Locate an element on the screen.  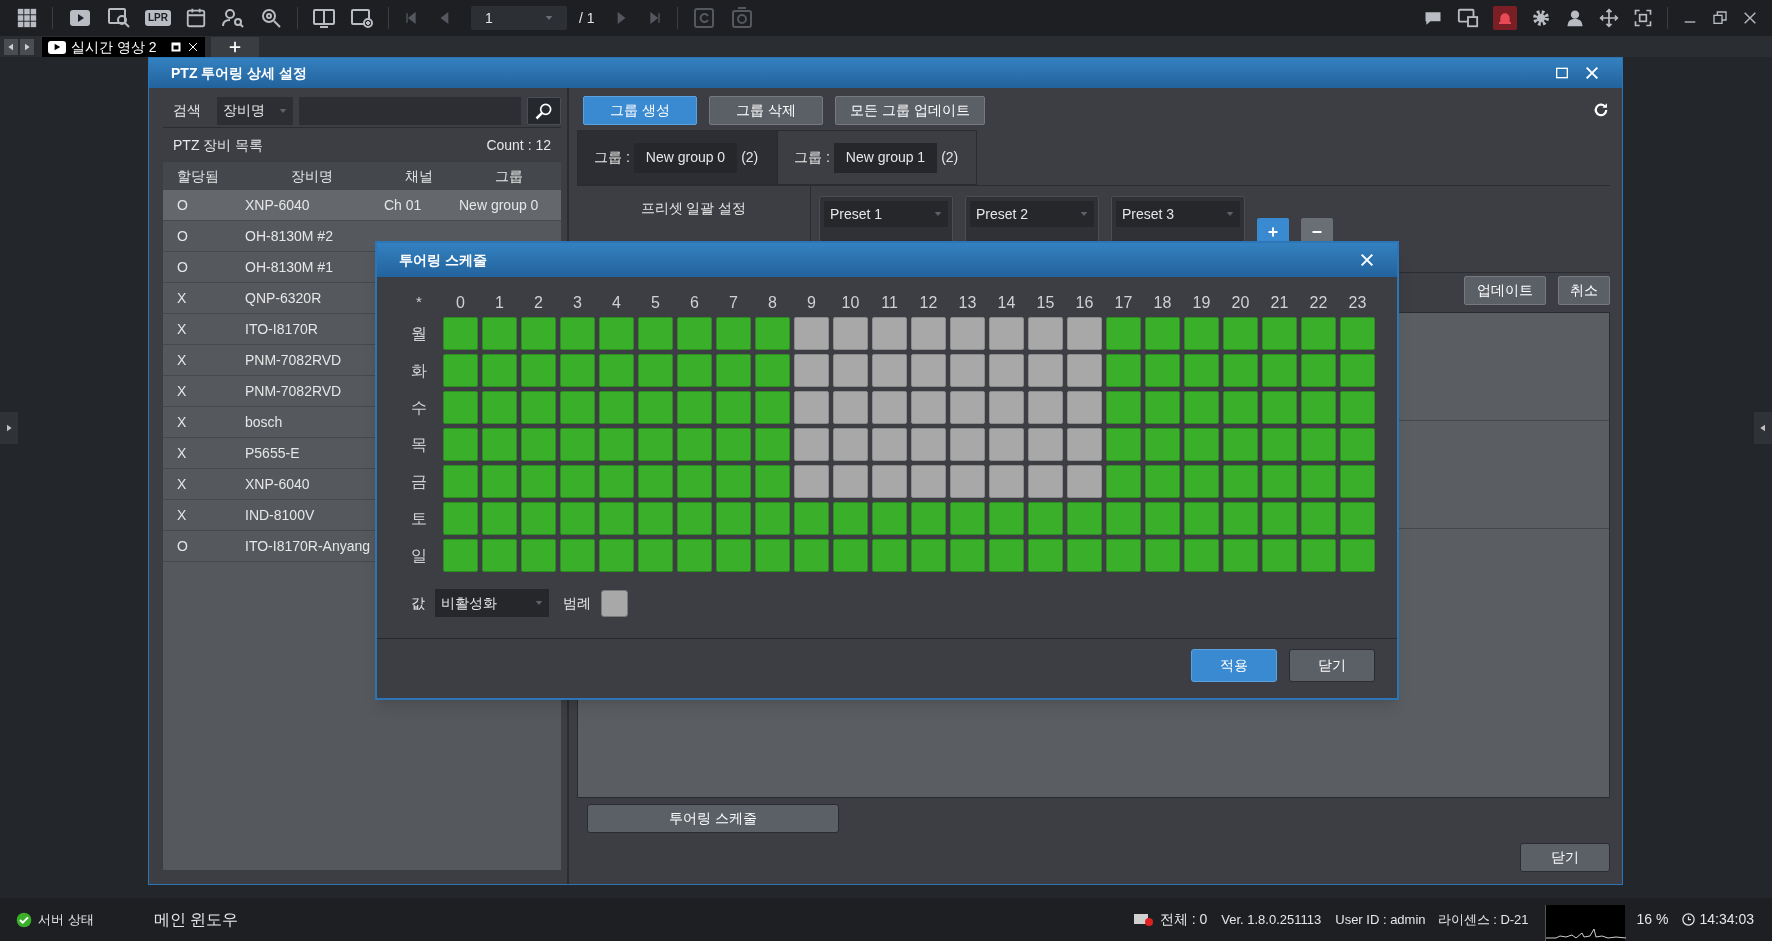
group-tab: 그룹 : New group 1 (2) is located at coordinates (877, 157).